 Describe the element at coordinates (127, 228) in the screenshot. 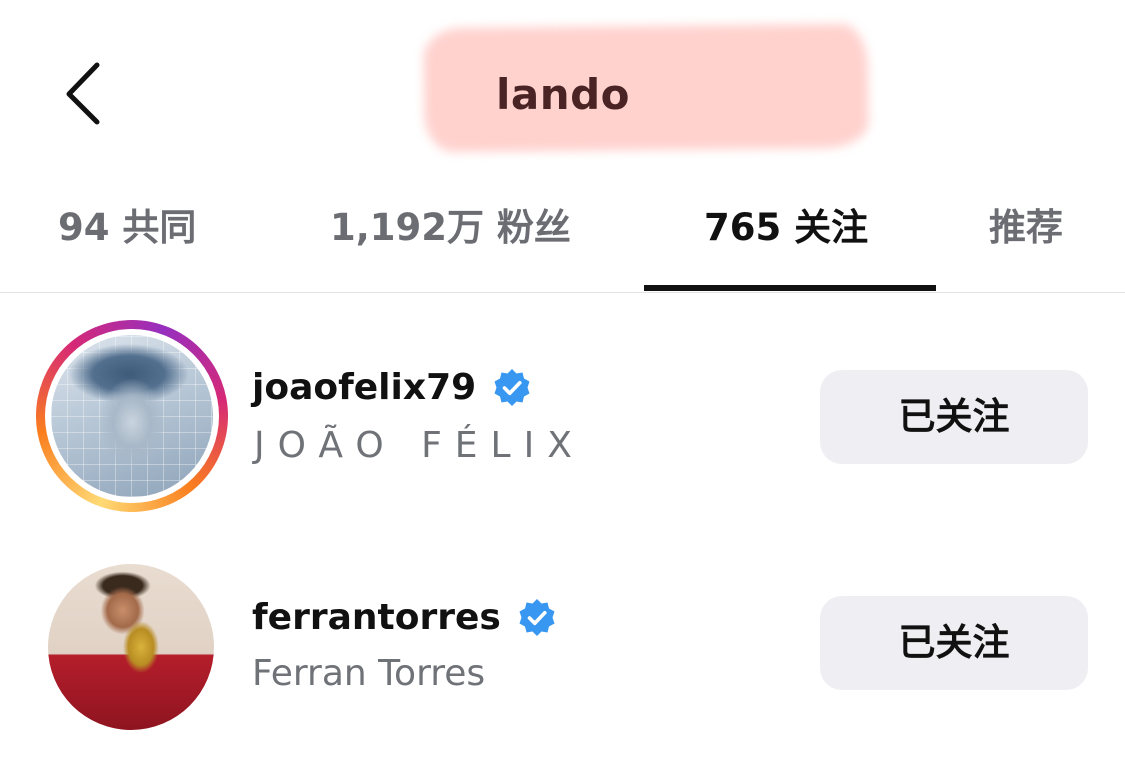

I see `tab-mutual: 94 共同` at that location.